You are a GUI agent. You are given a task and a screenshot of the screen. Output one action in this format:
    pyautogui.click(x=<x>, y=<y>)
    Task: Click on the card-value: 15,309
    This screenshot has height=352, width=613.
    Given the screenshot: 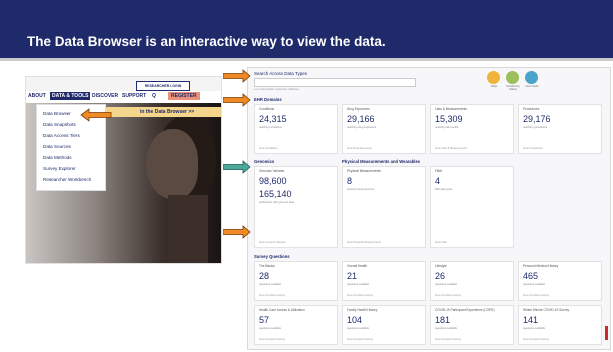 What is the action you would take?
    pyautogui.click(x=449, y=119)
    